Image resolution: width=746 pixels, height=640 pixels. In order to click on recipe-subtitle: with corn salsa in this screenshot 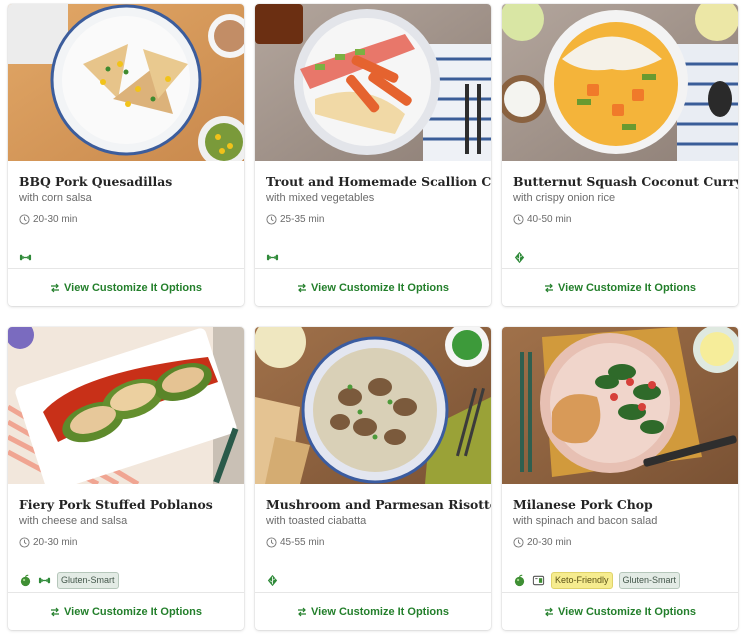, I will do `click(55, 198)`.